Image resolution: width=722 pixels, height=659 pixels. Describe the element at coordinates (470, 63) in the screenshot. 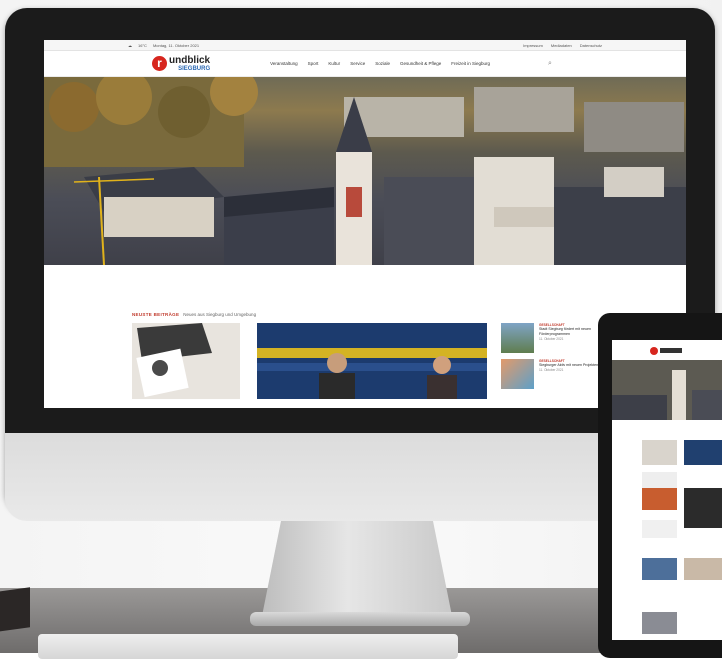

I see `nav-item-freizeit: Freizeit in Siegburg` at that location.